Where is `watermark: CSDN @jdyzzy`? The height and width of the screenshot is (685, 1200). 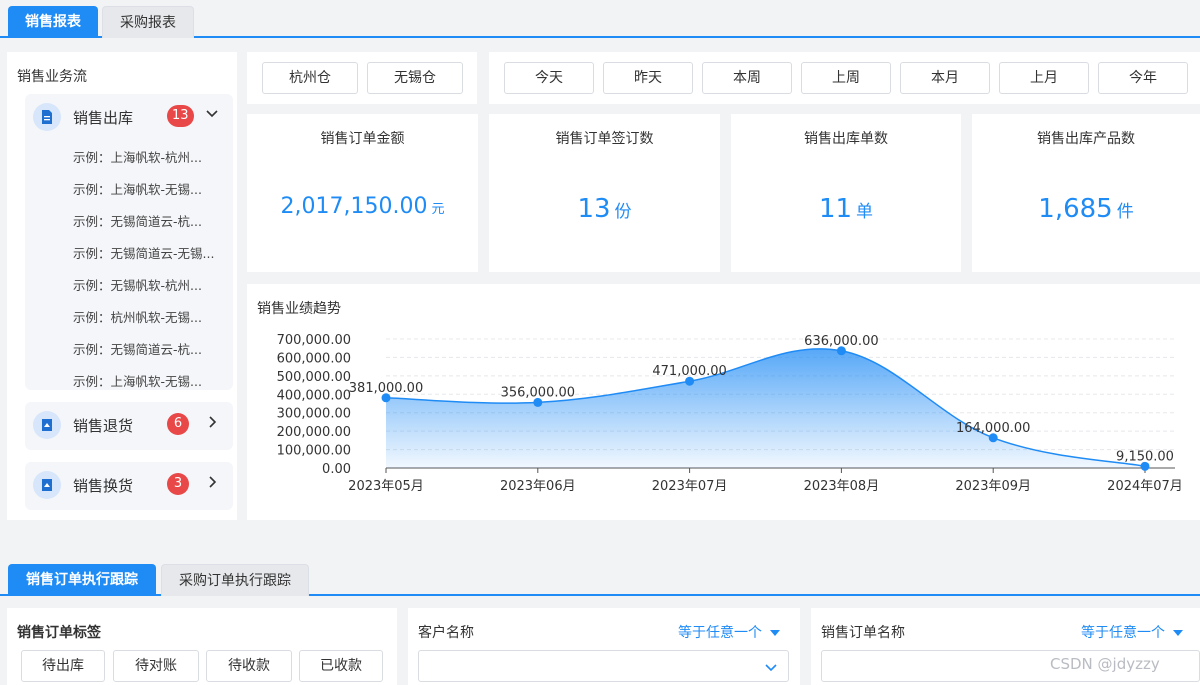 watermark: CSDN @jdyzzy is located at coordinates (1105, 664).